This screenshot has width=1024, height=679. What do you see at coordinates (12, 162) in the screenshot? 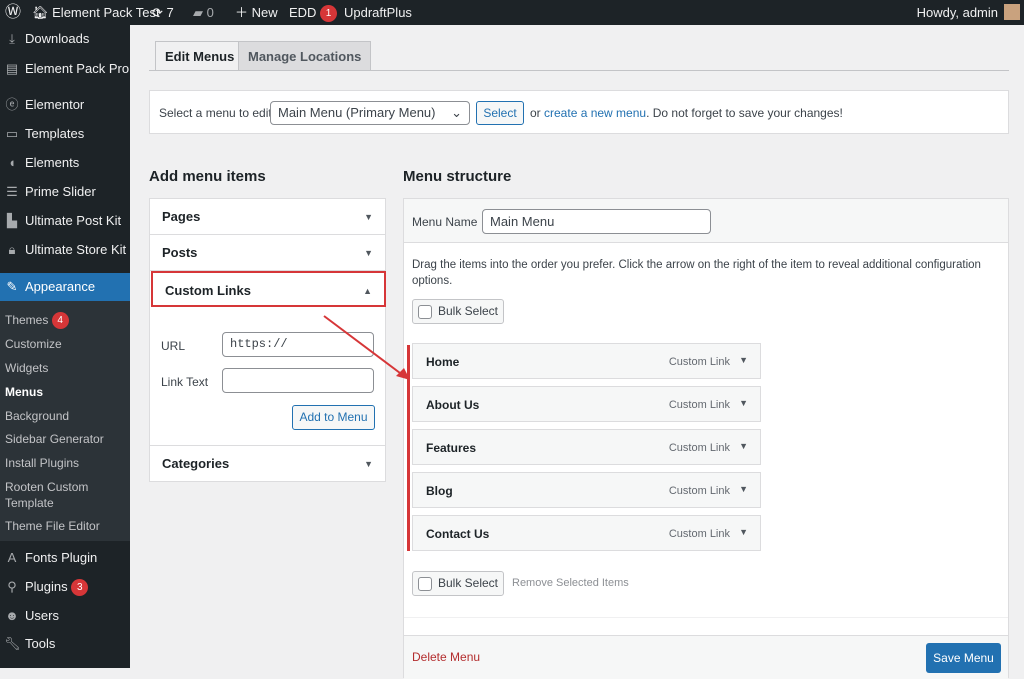
I see `elements-icon: ◖` at bounding box center [12, 162].